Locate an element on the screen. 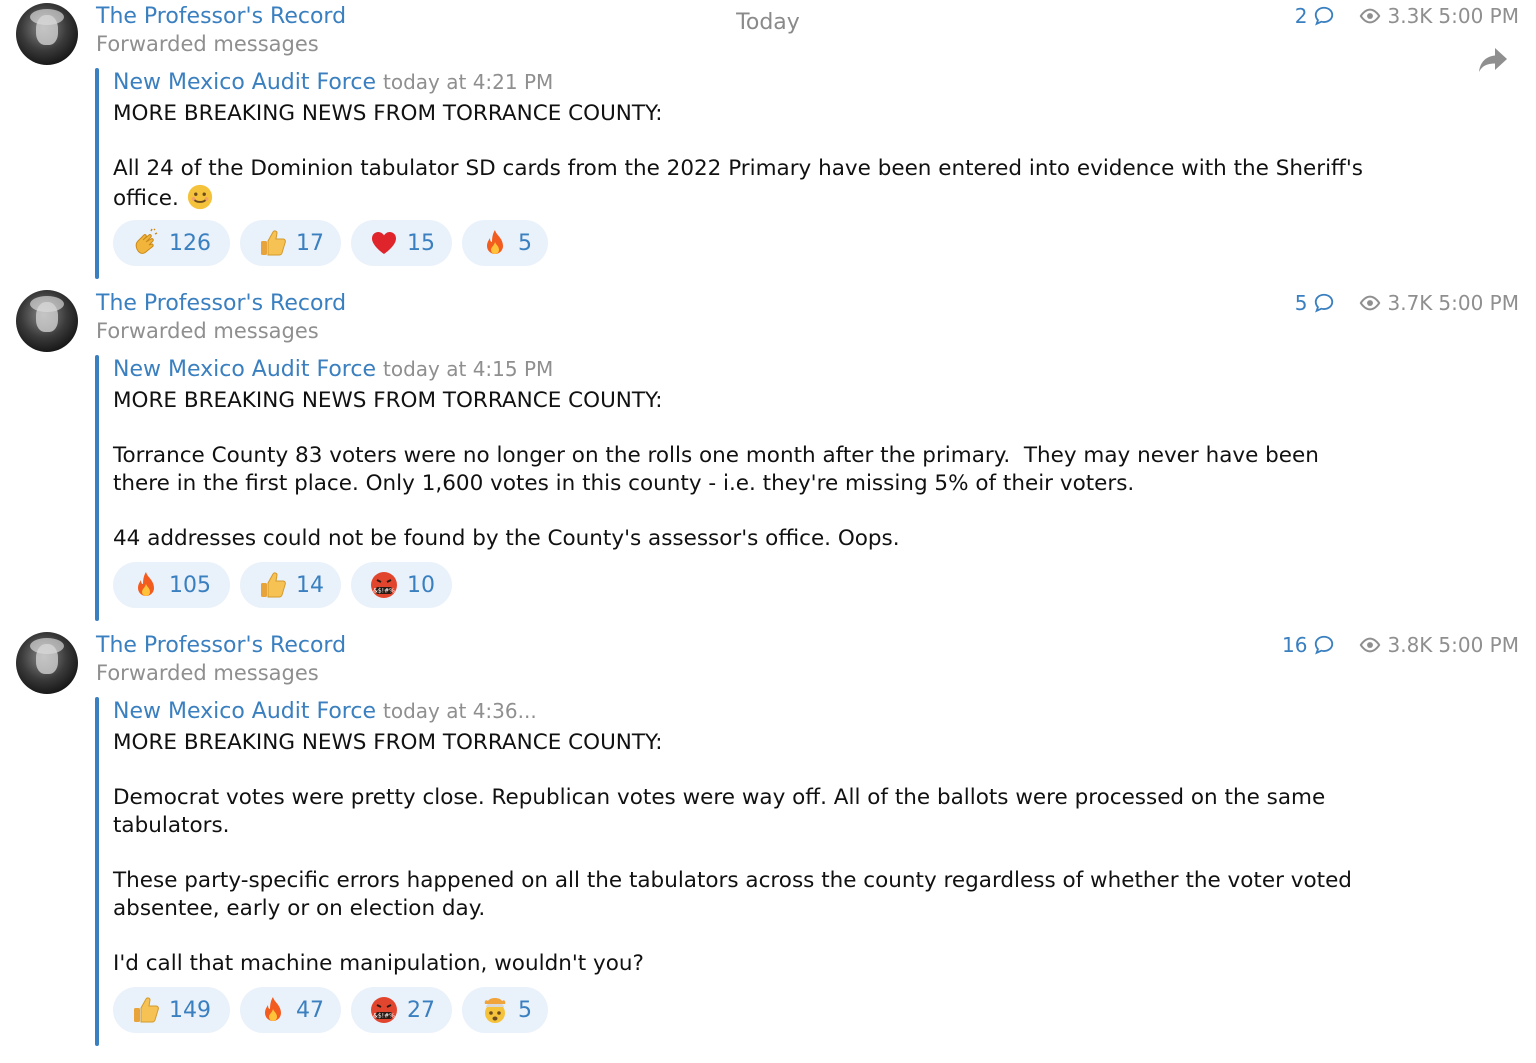 The height and width of the screenshot is (1063, 1536). forward-header: New Mexico Audit Force today at 4:21 PM is located at coordinates (333, 82).